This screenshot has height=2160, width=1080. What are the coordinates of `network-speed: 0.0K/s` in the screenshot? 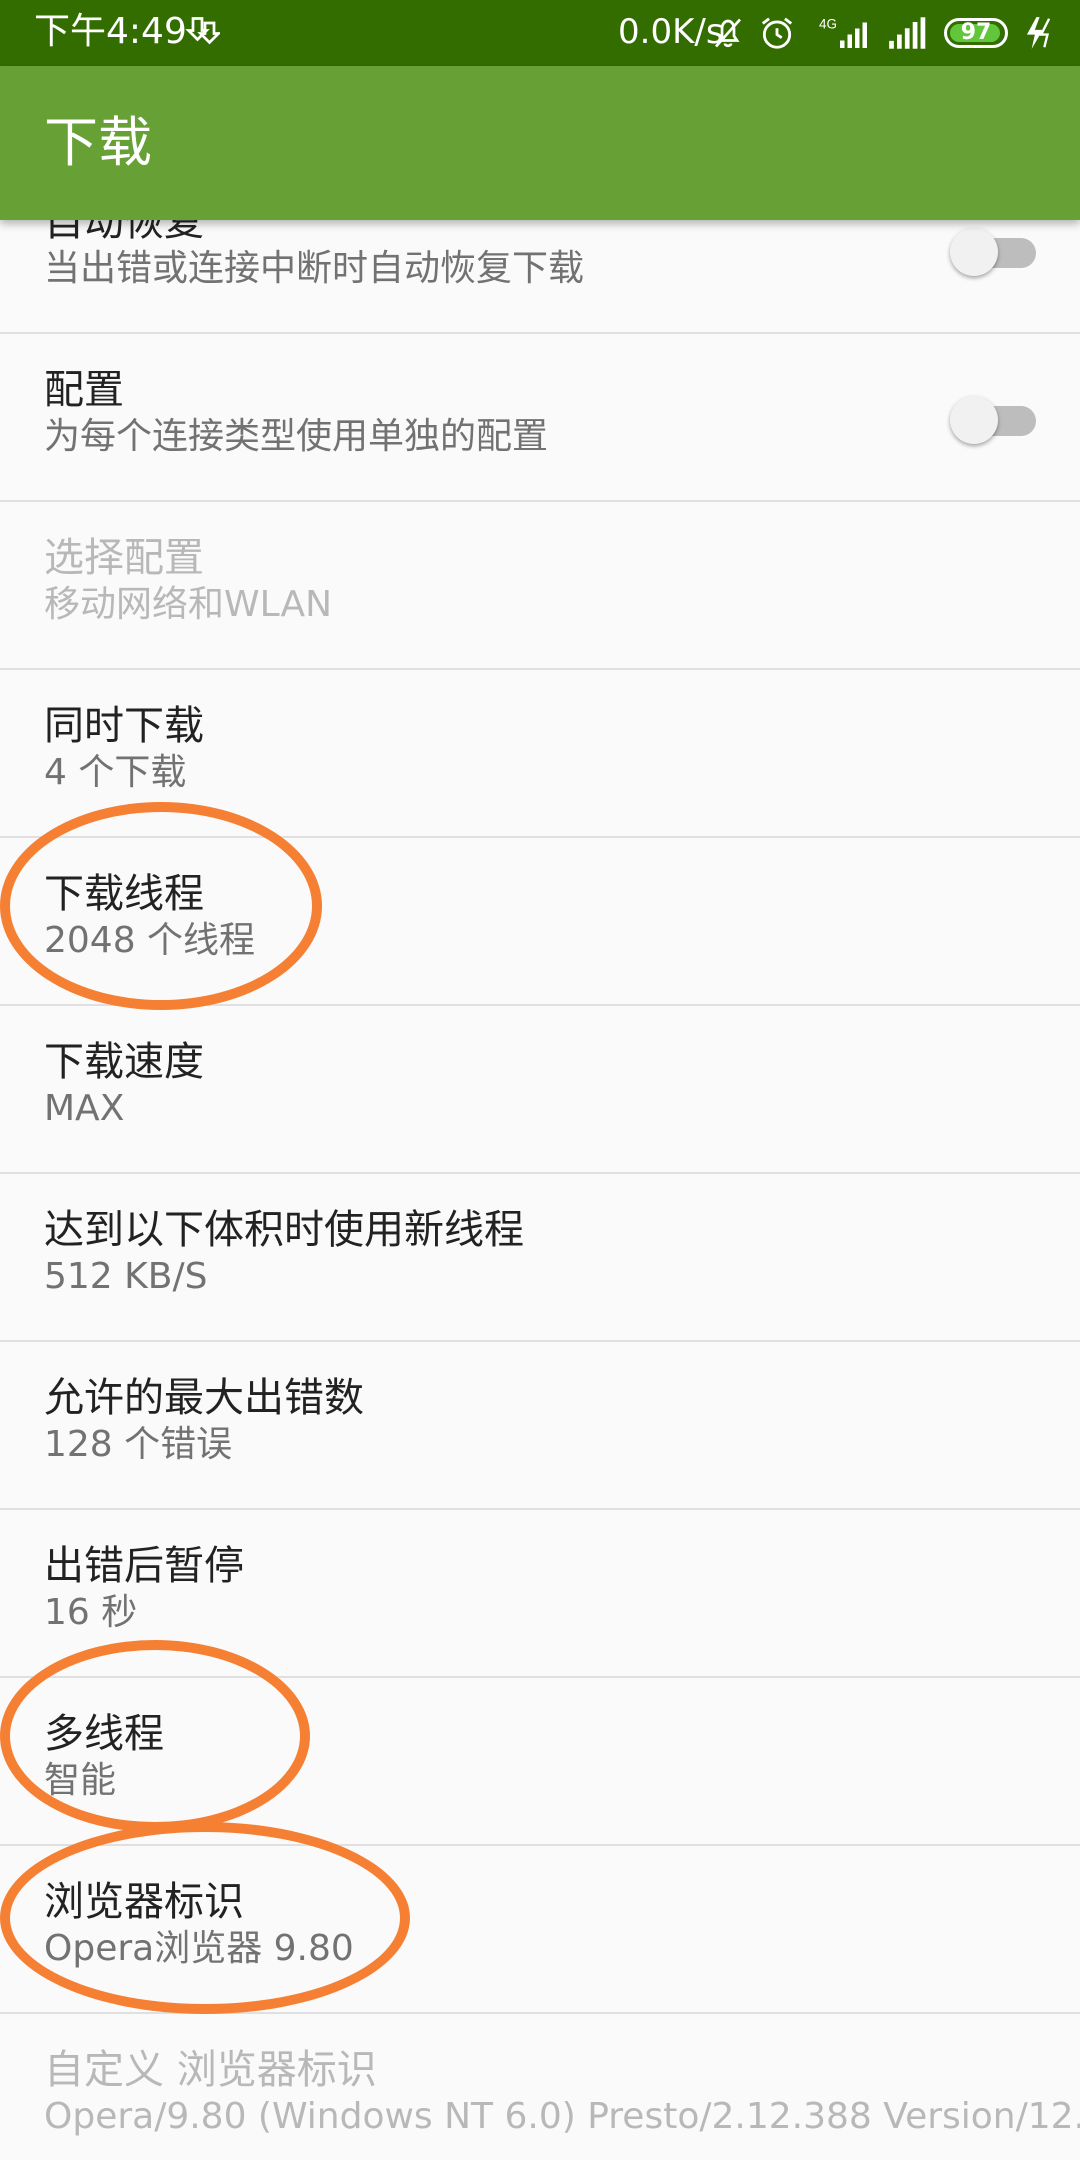 It's located at (671, 32).